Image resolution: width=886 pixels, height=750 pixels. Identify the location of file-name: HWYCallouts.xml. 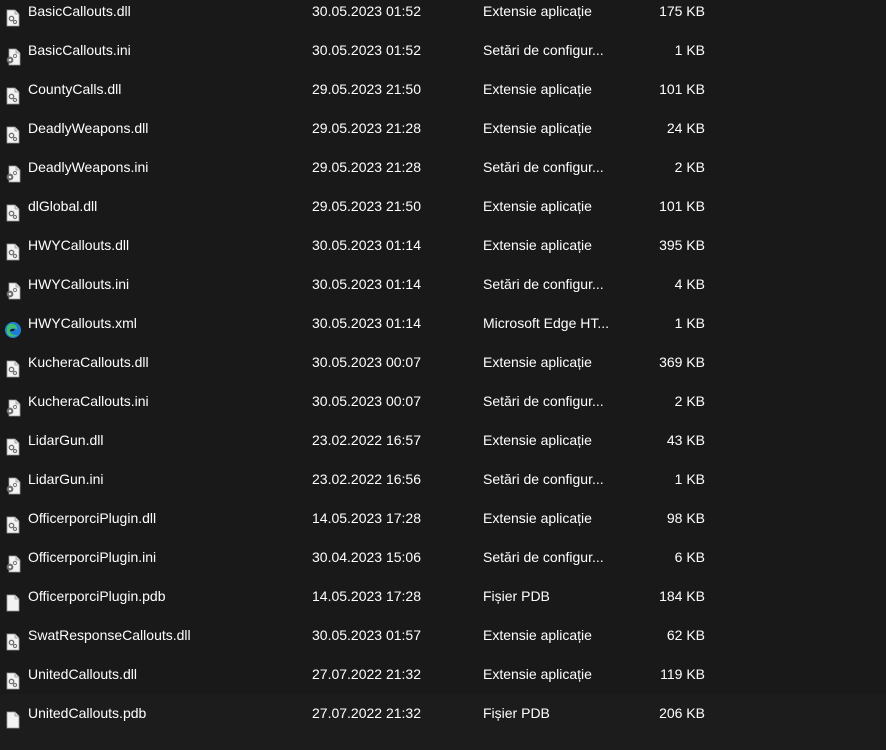
(82, 323).